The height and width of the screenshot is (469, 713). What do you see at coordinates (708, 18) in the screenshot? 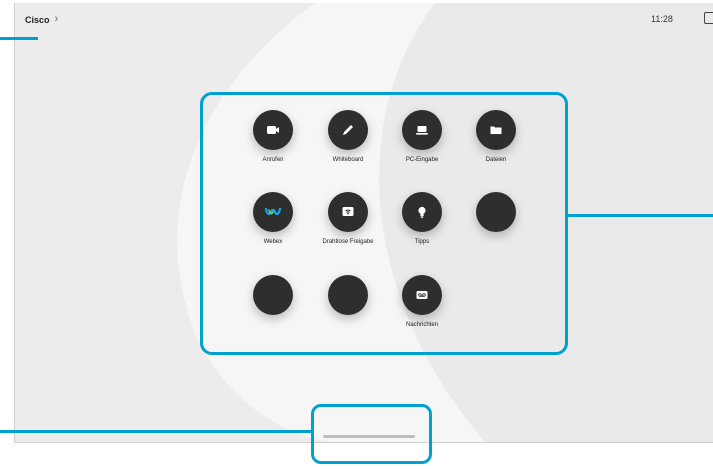
I see `side-panel-icon` at bounding box center [708, 18].